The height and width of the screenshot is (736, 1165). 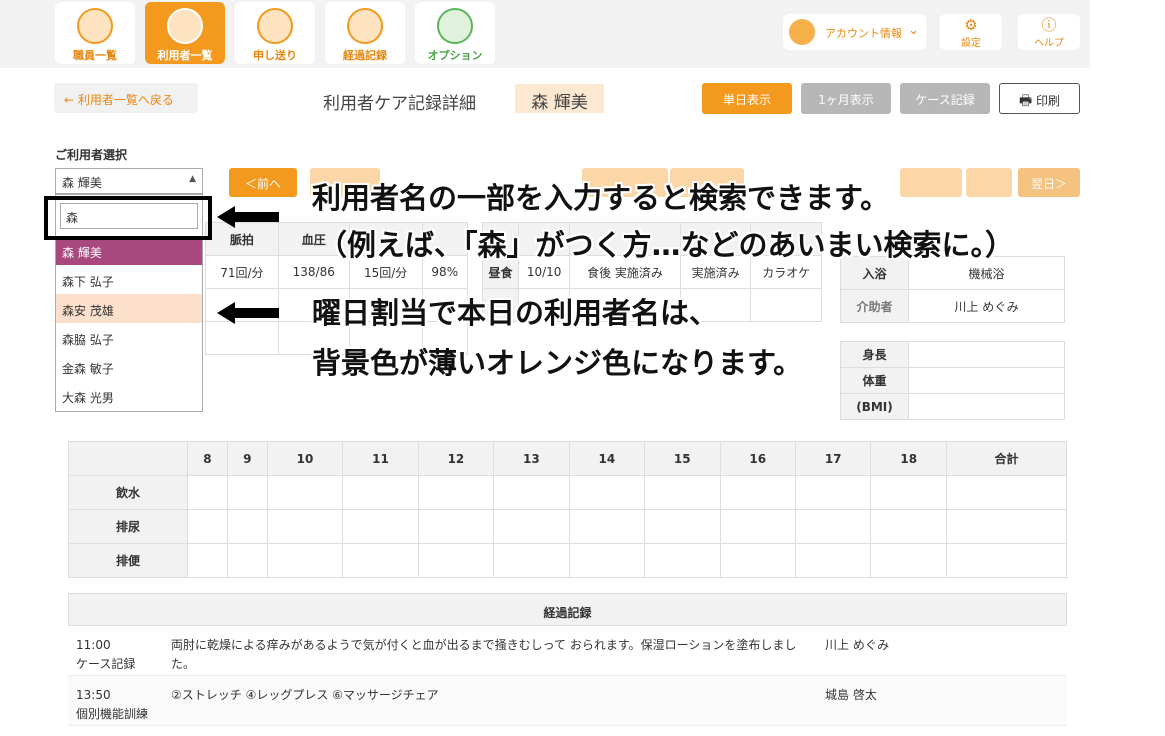 I want to click on prev-button: ＜前へ, so click(x=263, y=182).